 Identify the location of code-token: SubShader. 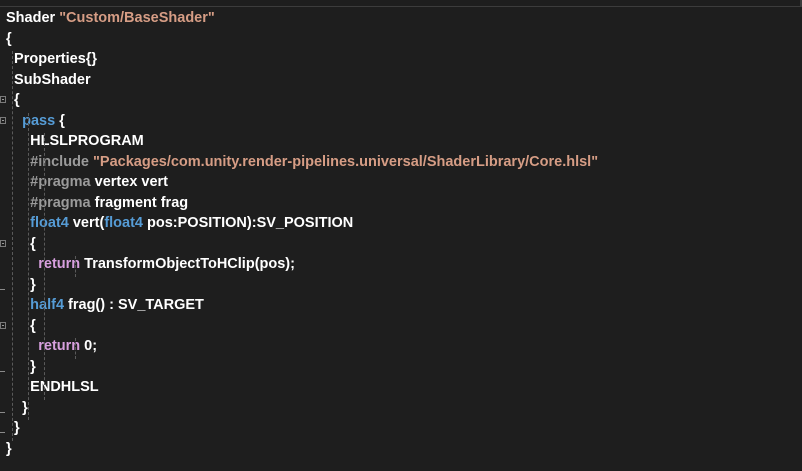
(48, 79).